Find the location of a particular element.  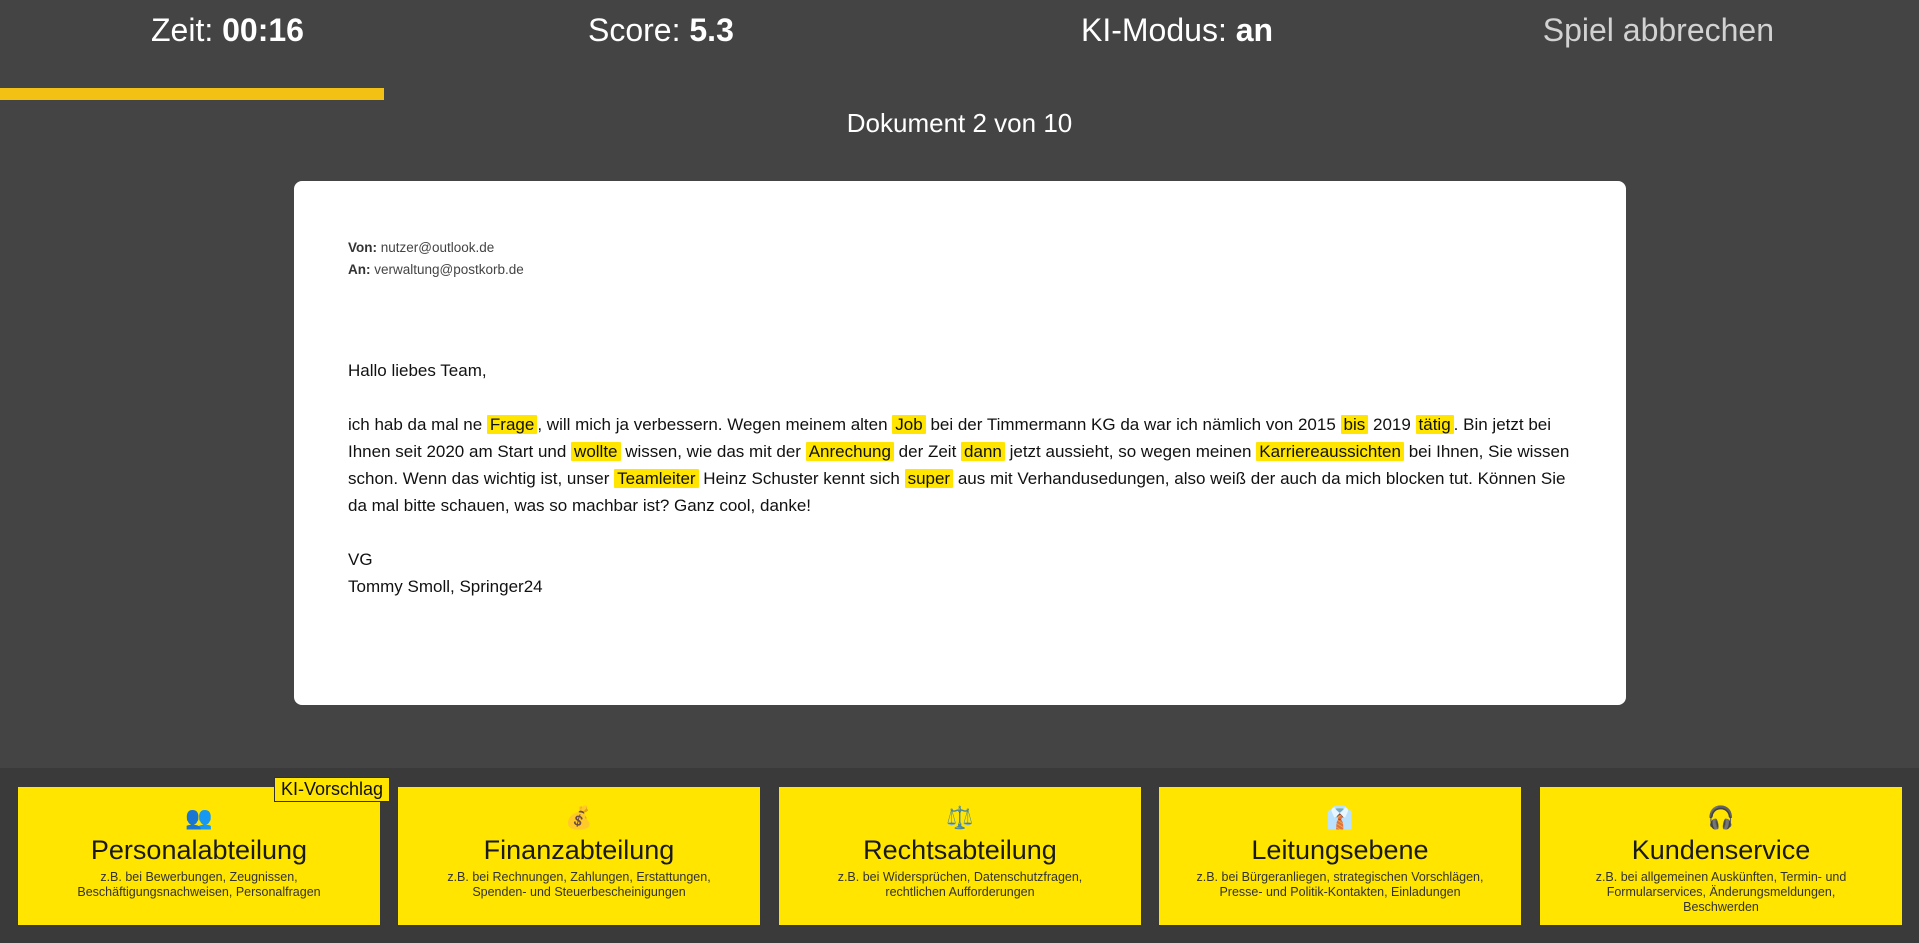

ai-suggestion-badge: KI-Vorschlag is located at coordinates (332, 789).